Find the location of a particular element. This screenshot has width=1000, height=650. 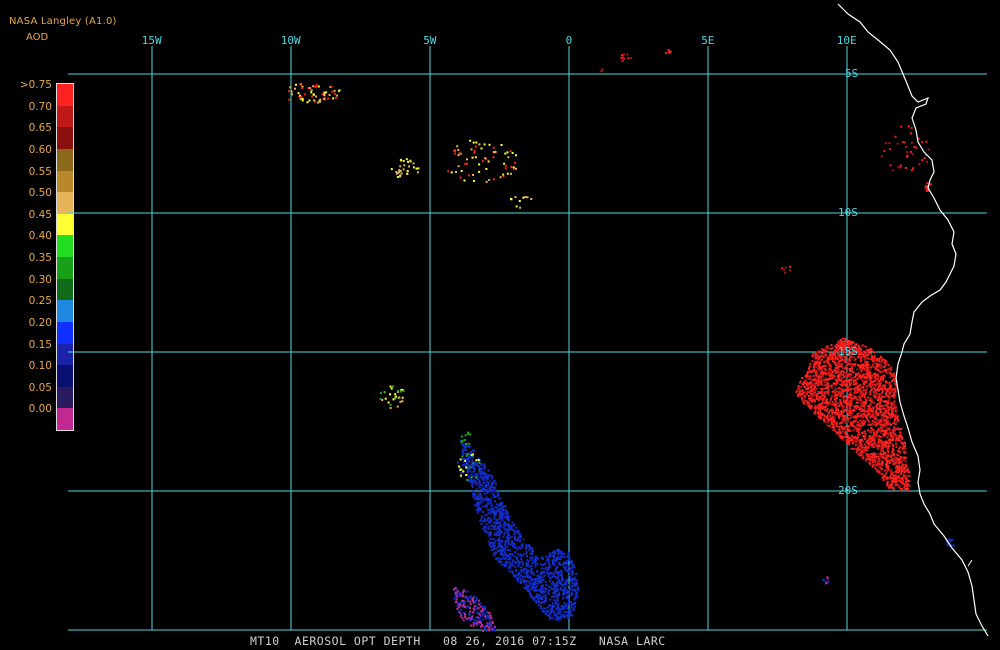

latitude-label: 15S is located at coordinates (848, 351).